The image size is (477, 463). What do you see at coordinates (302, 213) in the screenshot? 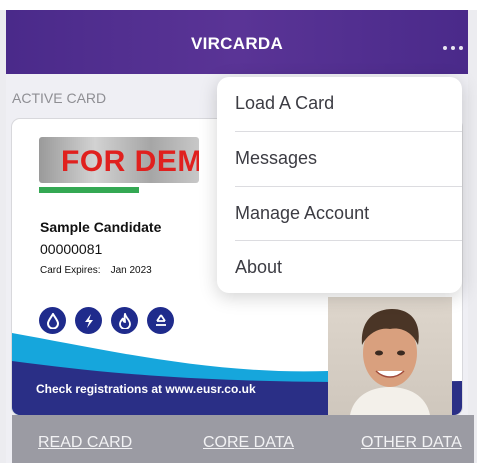
I see `menu-item-label: Manage Account` at bounding box center [302, 213].